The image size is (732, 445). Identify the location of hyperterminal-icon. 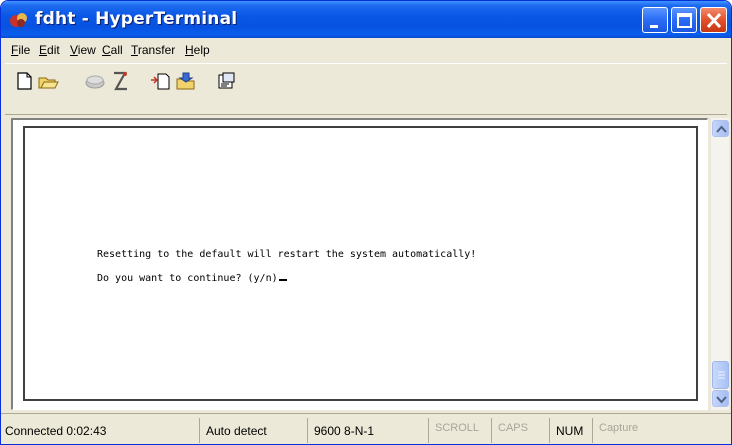
(19, 20).